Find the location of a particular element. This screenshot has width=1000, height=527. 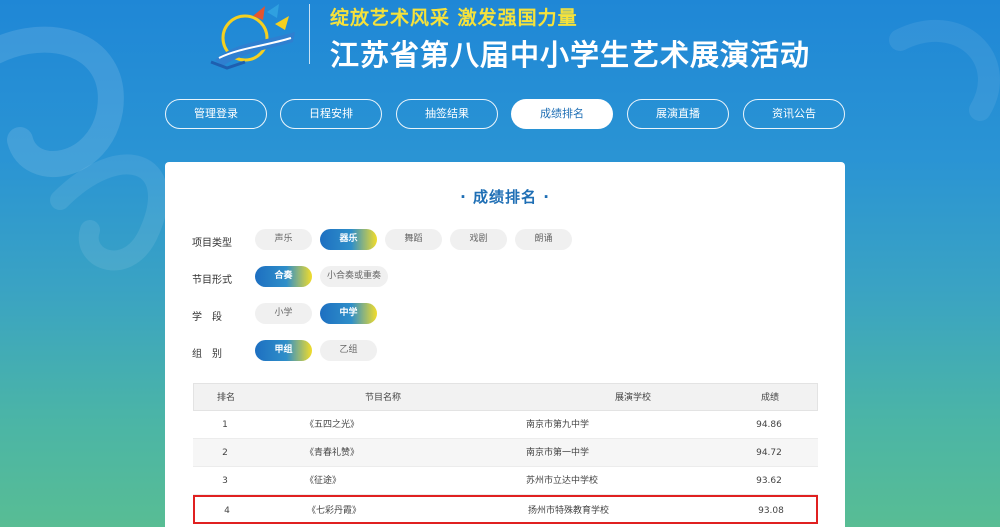

row-score: 93.62 is located at coordinates (769, 481).